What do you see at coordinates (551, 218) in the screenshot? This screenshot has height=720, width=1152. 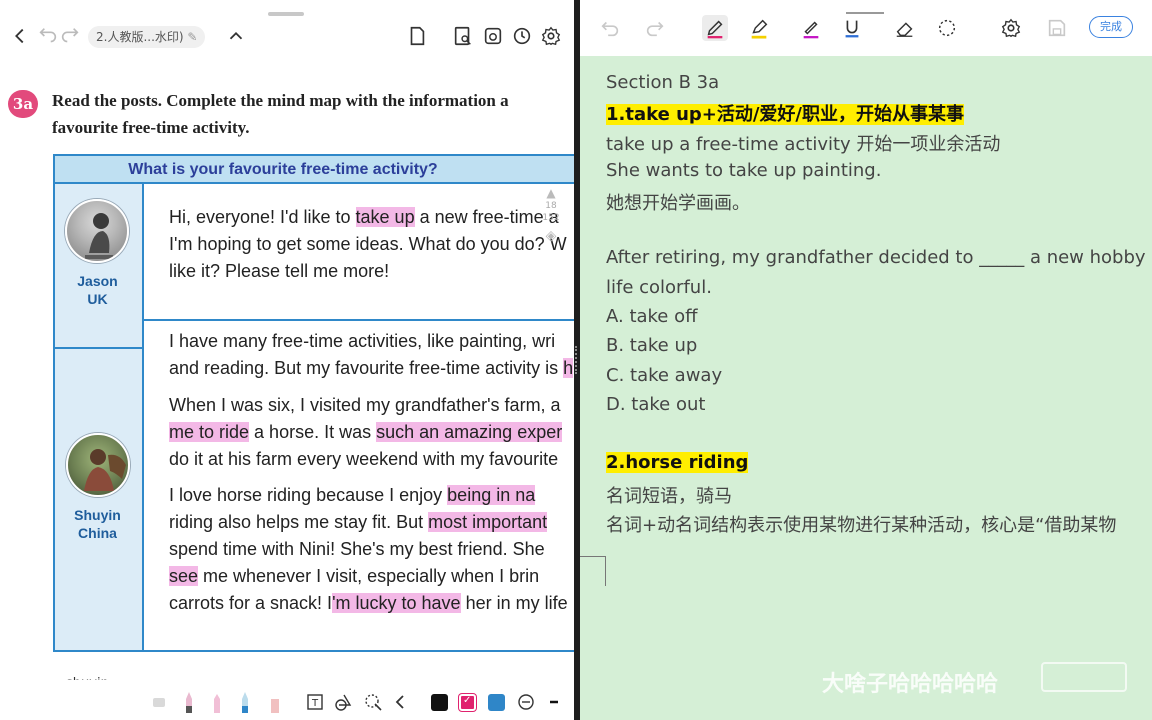 I see `page-total: 152` at bounding box center [551, 218].